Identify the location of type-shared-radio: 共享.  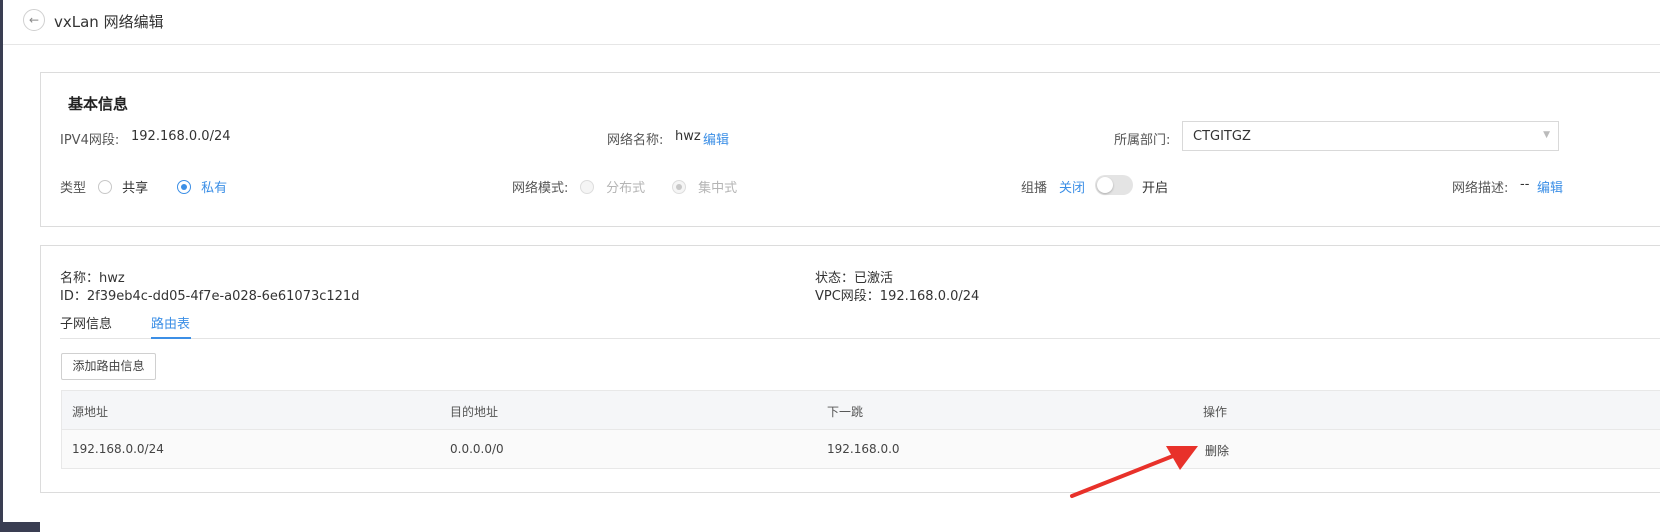
(123, 186).